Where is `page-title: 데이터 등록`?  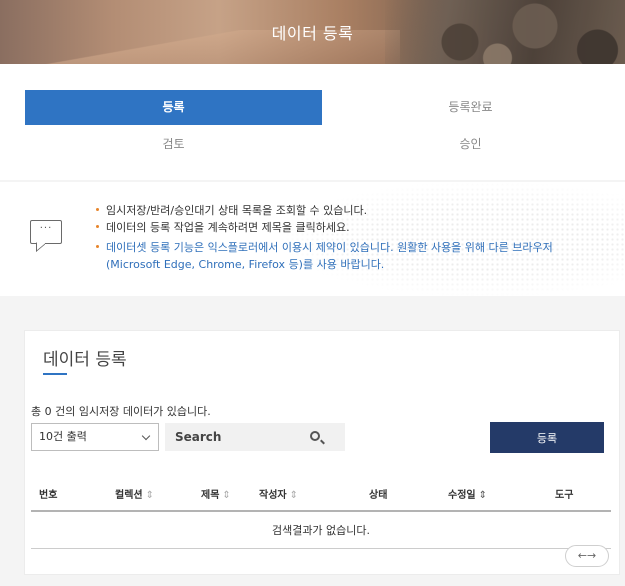
page-title: 데이터 등록 is located at coordinates (312, 33).